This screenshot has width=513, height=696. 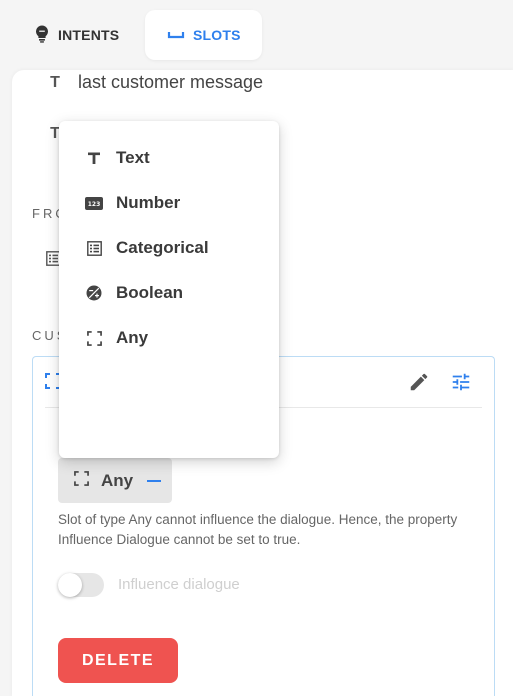 I want to click on delete-button: DELETE, so click(x=118, y=660).